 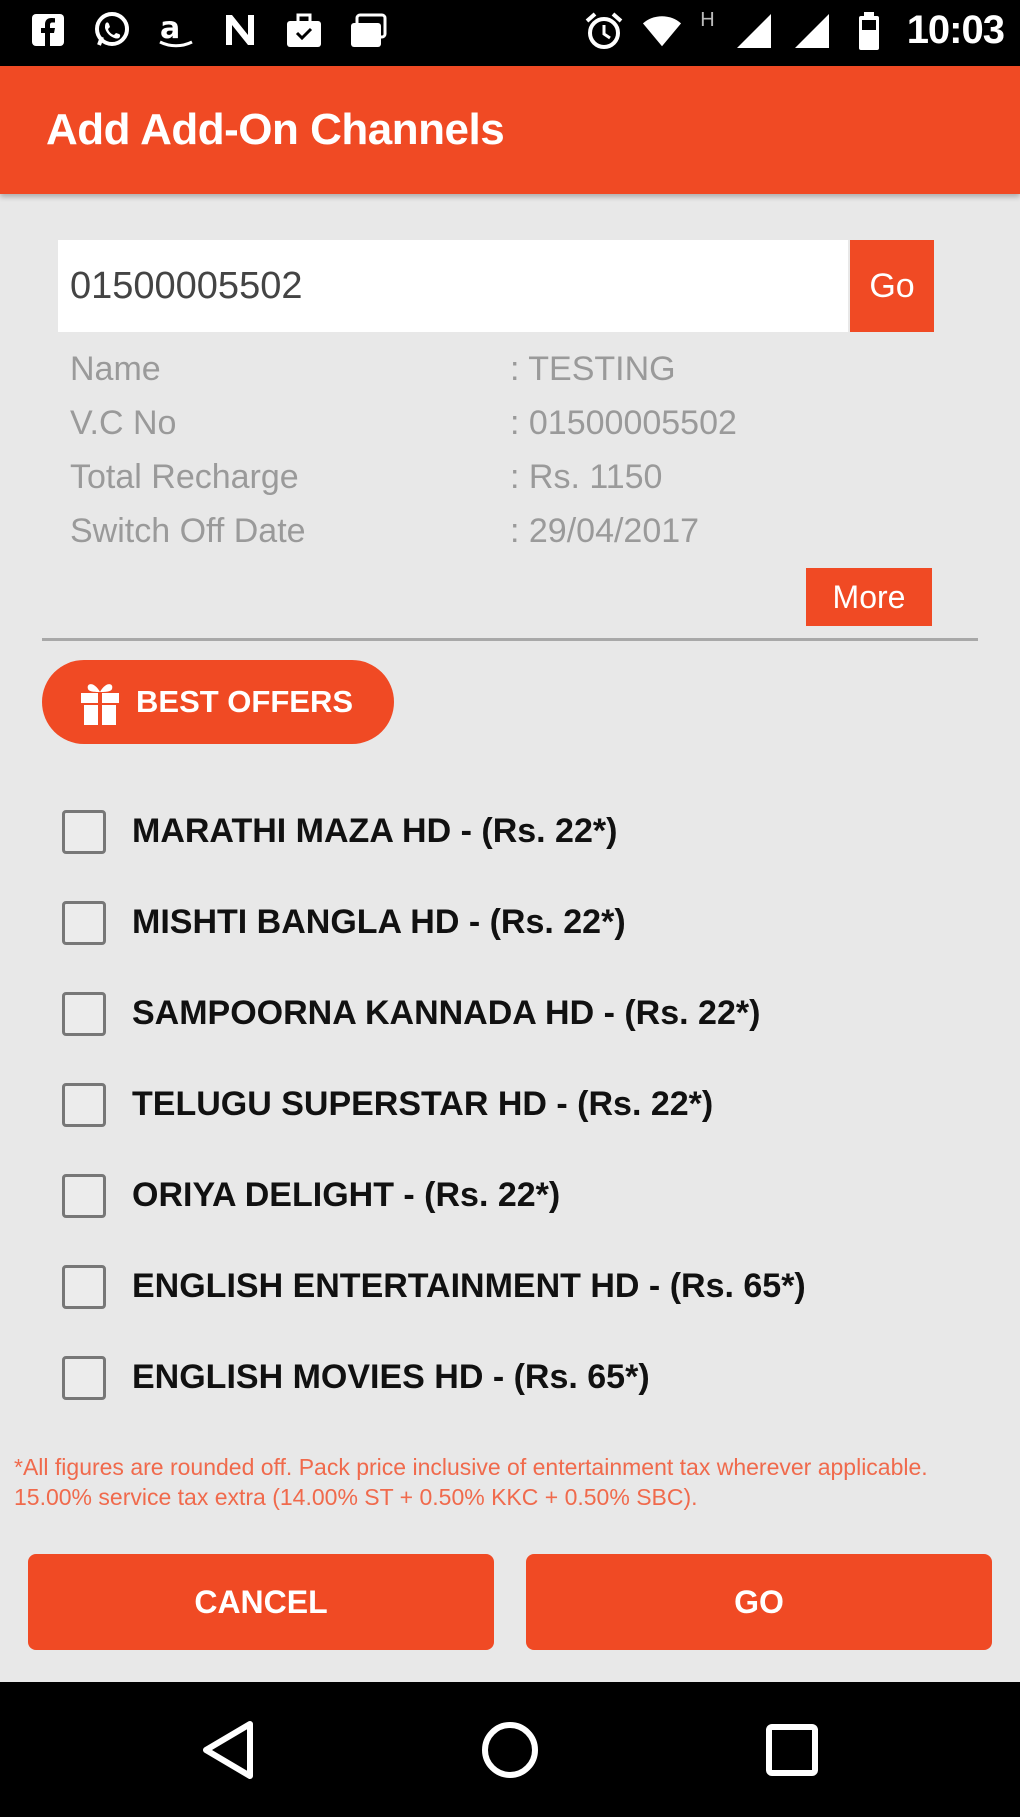 I want to click on channel-item: MARATHI MAZA HD - (Rs. 22*), so click(x=510, y=831).